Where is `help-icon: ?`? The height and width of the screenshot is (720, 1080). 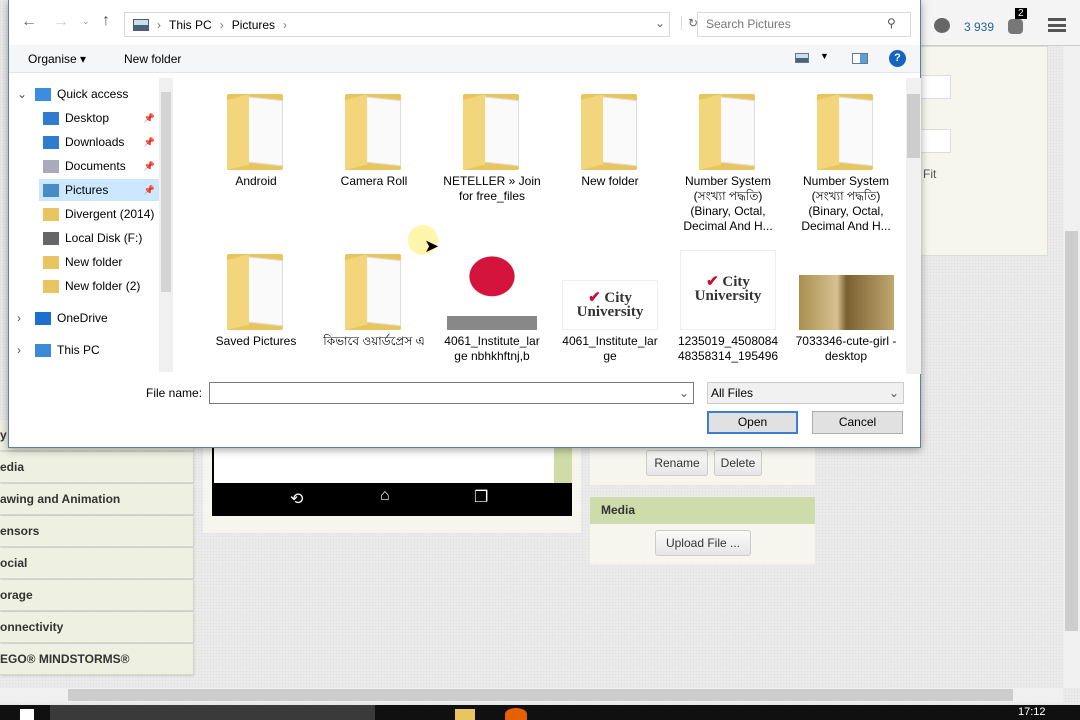
help-icon: ? is located at coordinates (897, 58).